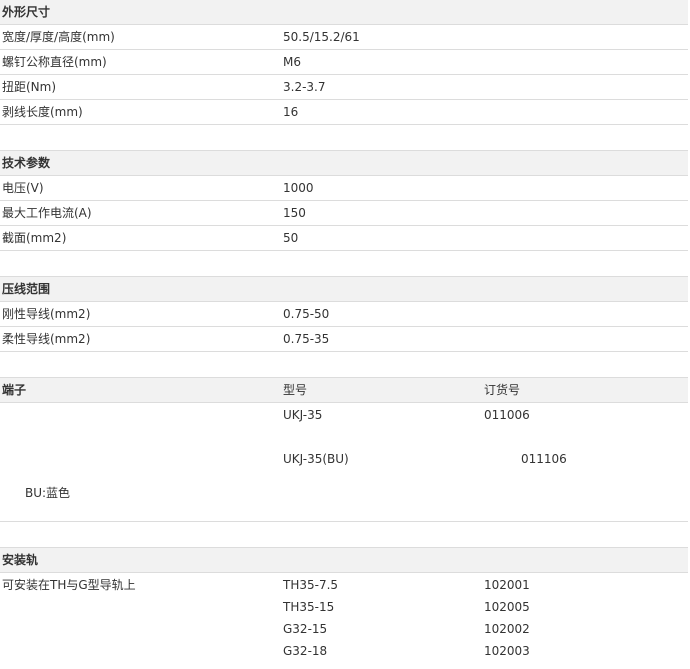  What do you see at coordinates (298, 188) in the screenshot?
I see `row-value: 1000` at bounding box center [298, 188].